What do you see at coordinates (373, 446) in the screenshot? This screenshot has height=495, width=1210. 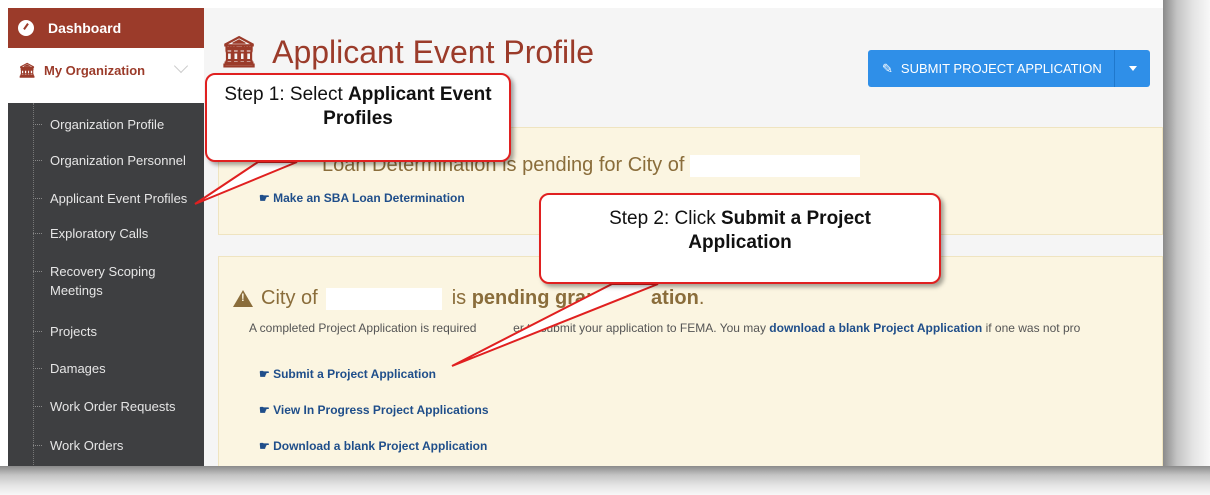 I see `download-blank-link: ☛ Download a blank Project Application` at bounding box center [373, 446].